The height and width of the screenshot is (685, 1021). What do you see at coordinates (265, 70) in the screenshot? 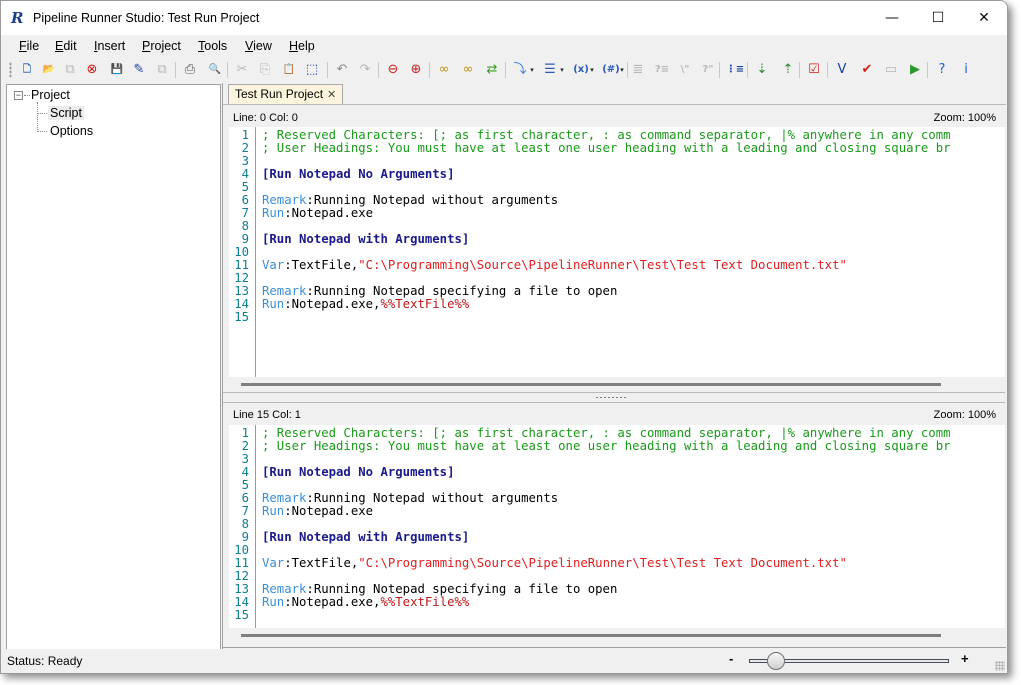
I see `copy-icon: ⎘` at bounding box center [265, 70].